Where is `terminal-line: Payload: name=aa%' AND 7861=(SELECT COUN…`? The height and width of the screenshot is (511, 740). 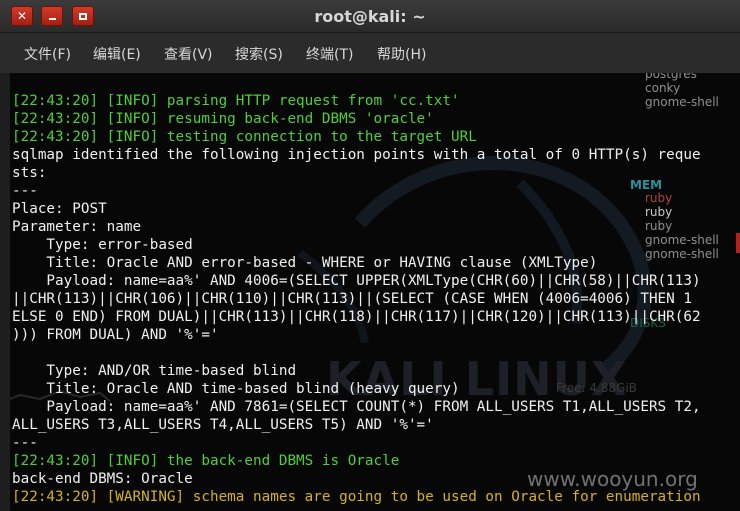
terminal-line: Payload: name=aa%' AND 7861=(SELECT COUN… is located at coordinates (376, 407).